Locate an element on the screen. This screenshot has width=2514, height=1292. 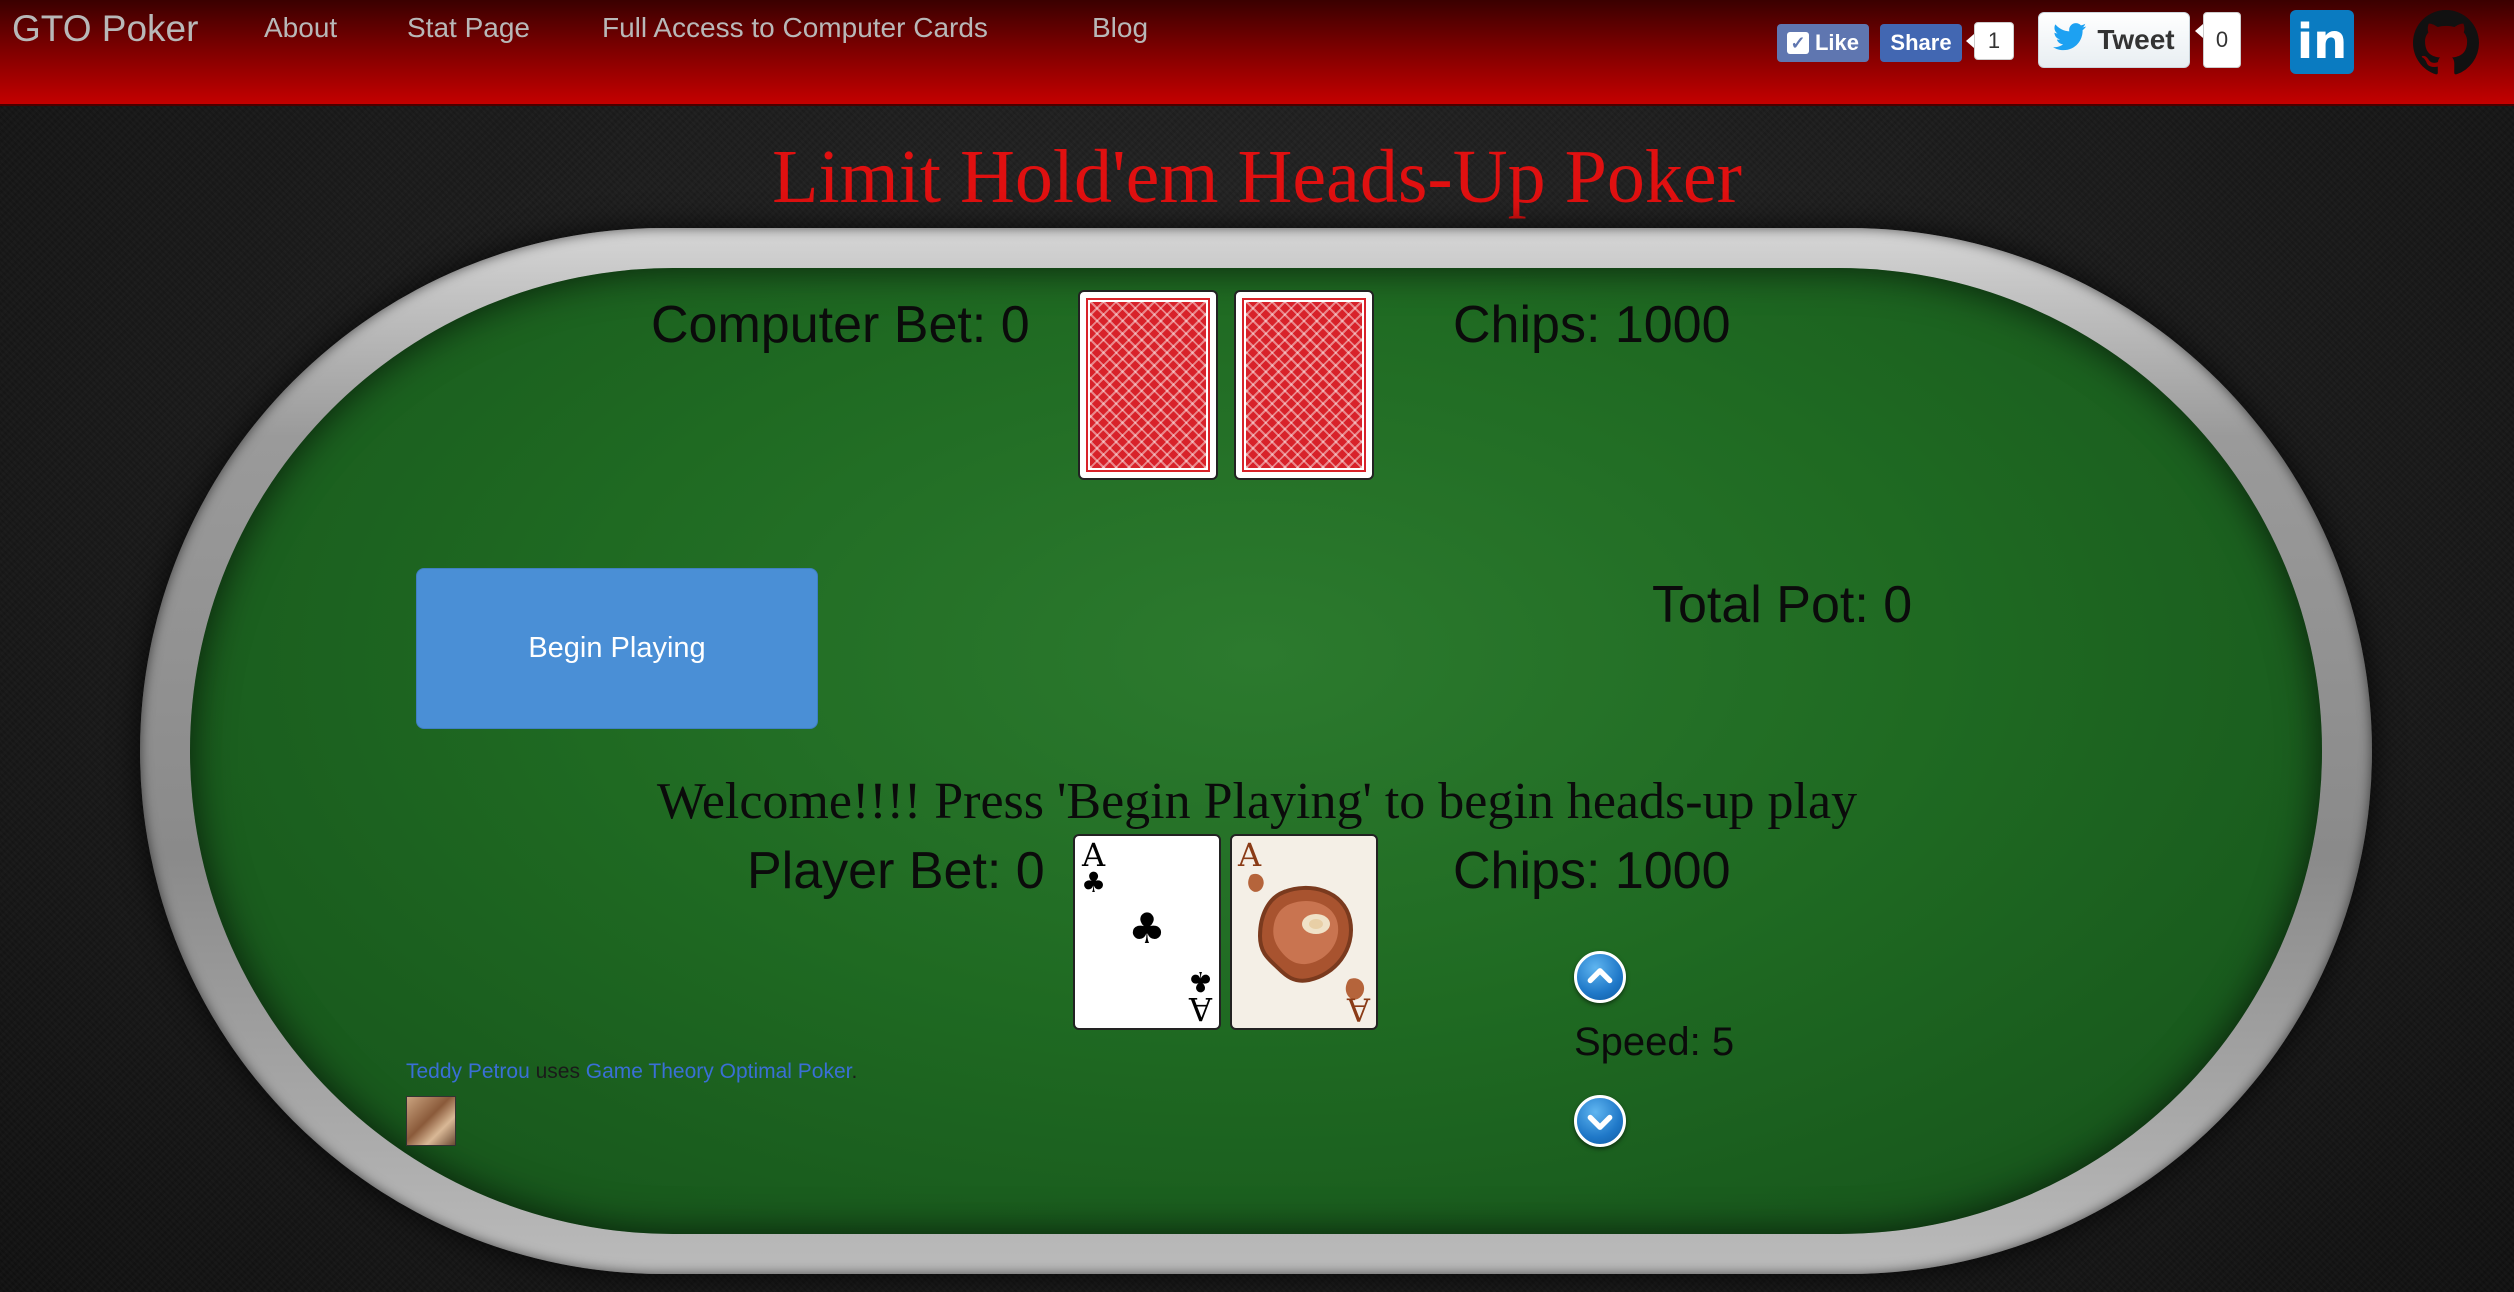
facebook-share-label: Share is located at coordinates (1921, 42).